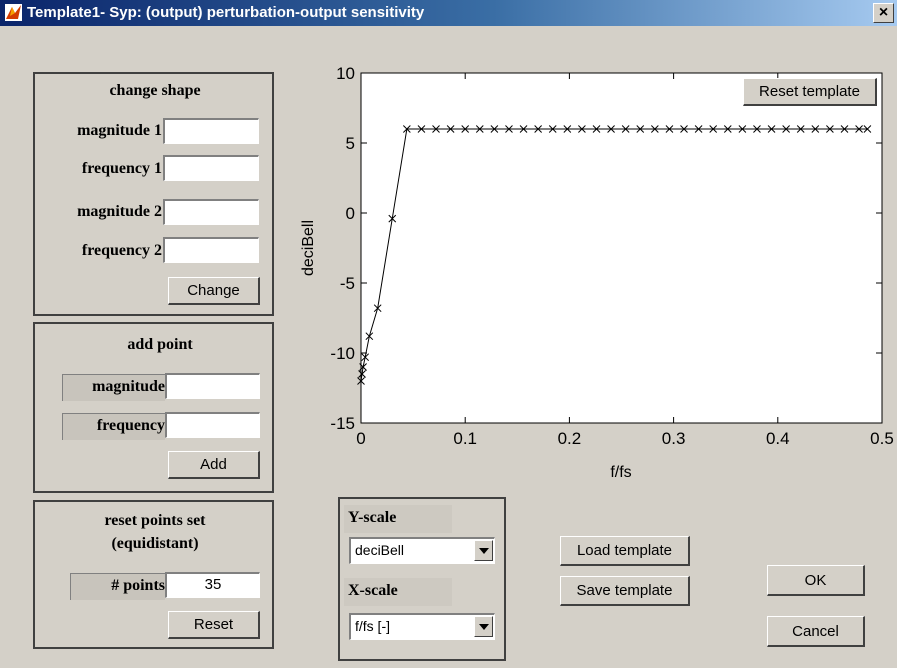  What do you see at coordinates (212, 425) in the screenshot?
I see `frequency-field` at bounding box center [212, 425].